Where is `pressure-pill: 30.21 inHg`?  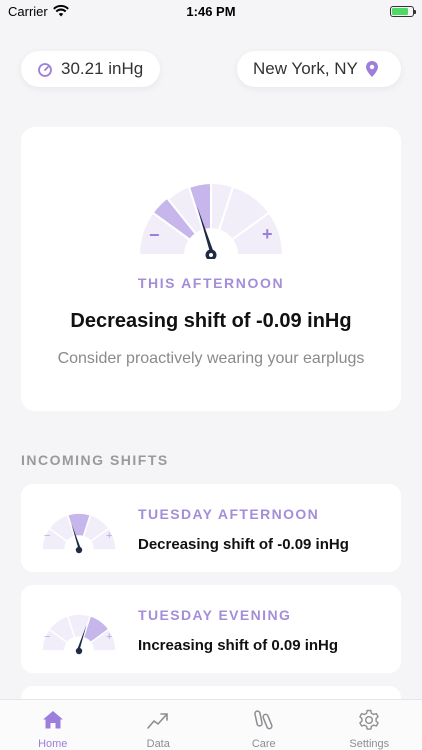 pressure-pill: 30.21 inHg is located at coordinates (90, 69).